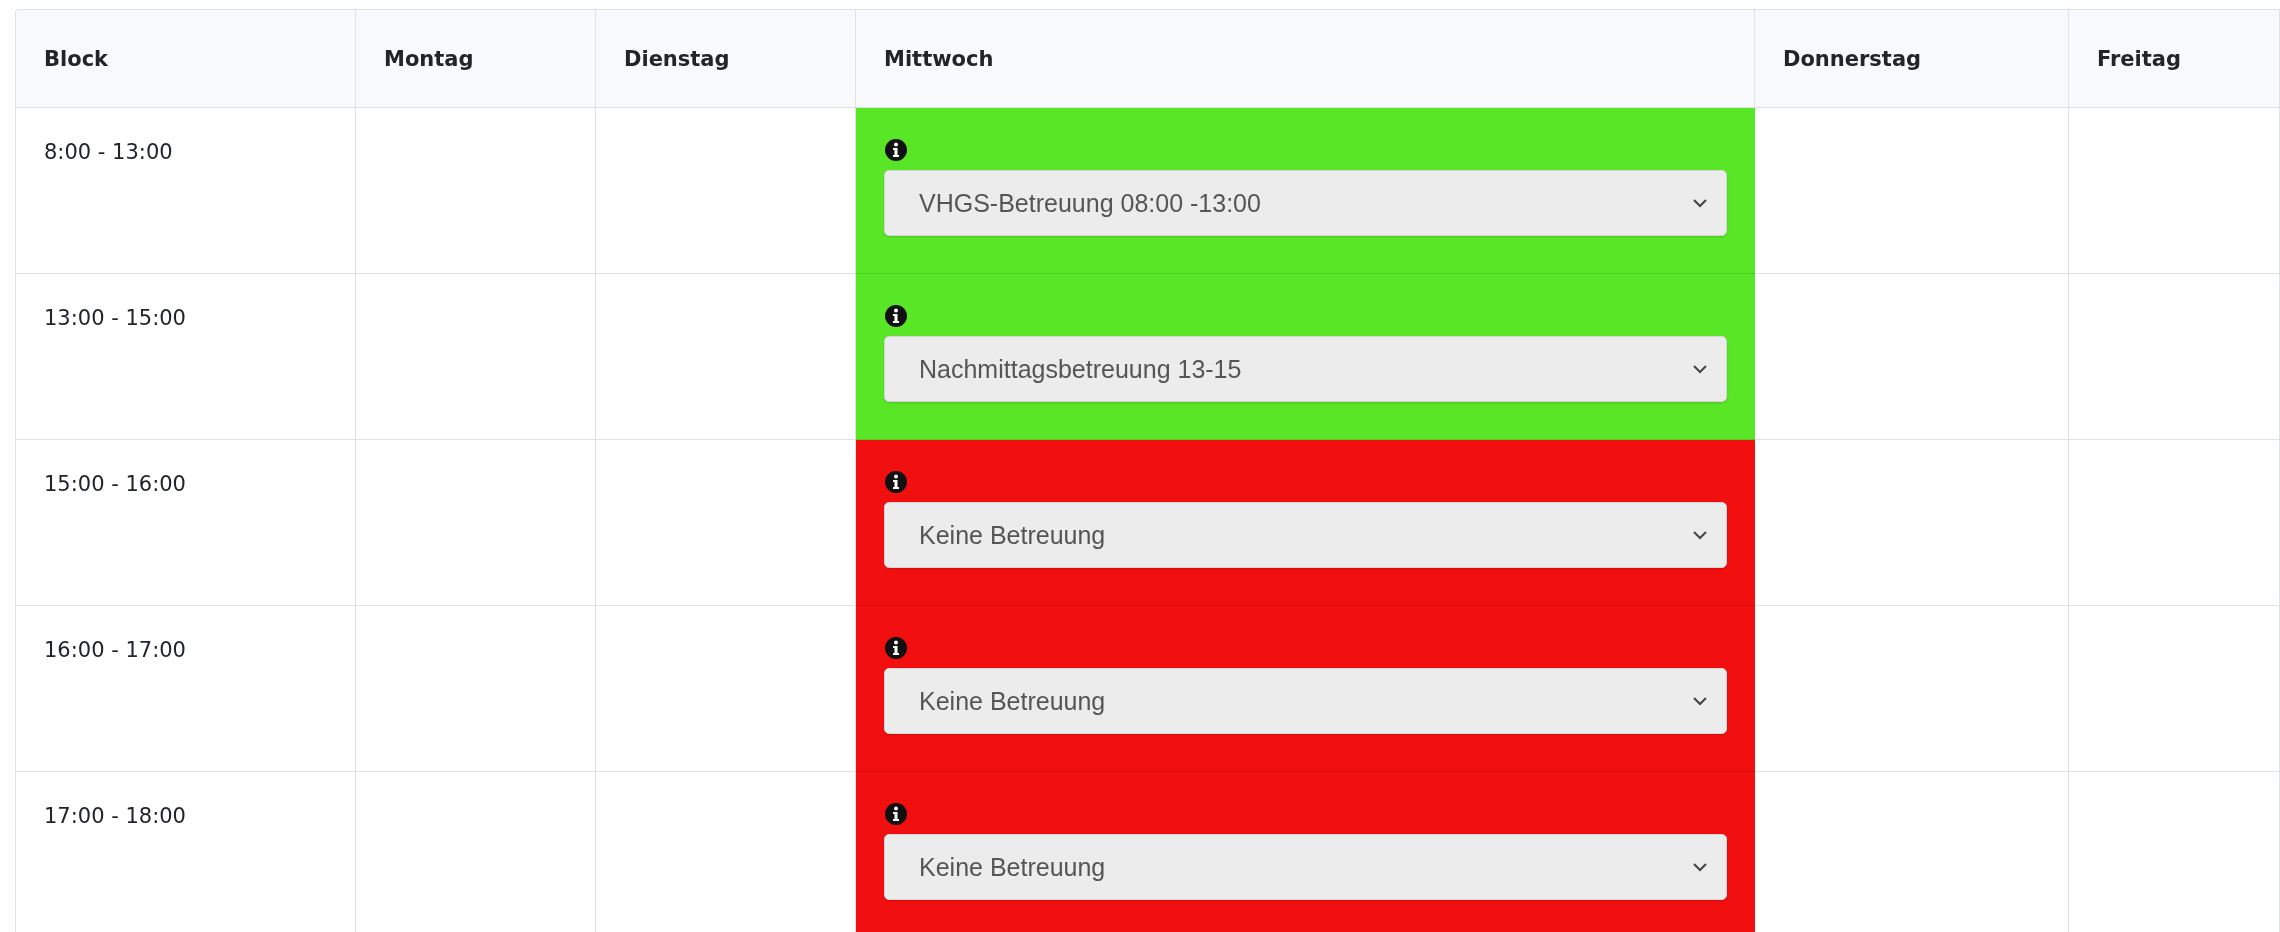  What do you see at coordinates (2139, 58) in the screenshot?
I see `column-header: Freitag` at bounding box center [2139, 58].